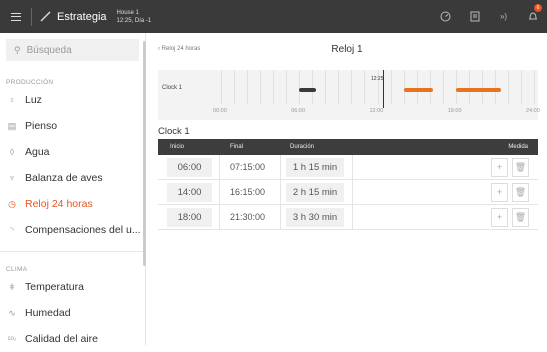 Image resolution: width=547 pixels, height=352 pixels. What do you see at coordinates (315, 217) in the screenshot?
I see `duration-field: 3 h 30 min` at bounding box center [315, 217].